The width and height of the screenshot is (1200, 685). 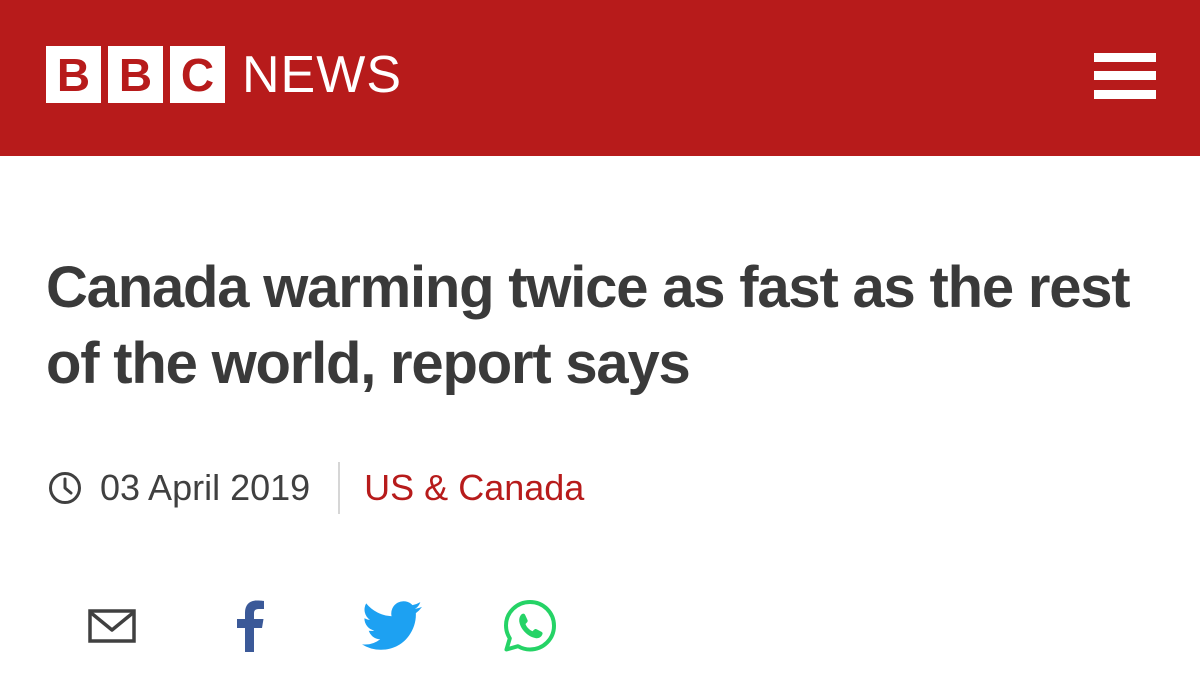 What do you see at coordinates (135, 74) in the screenshot?
I see `logo-letter-b2: B` at bounding box center [135, 74].